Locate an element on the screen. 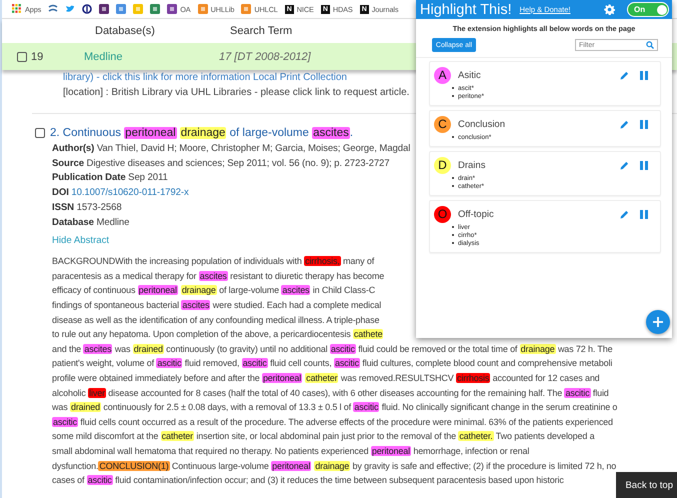 This screenshot has width=677, height=498. group-letter-badge: C is located at coordinates (442, 124).